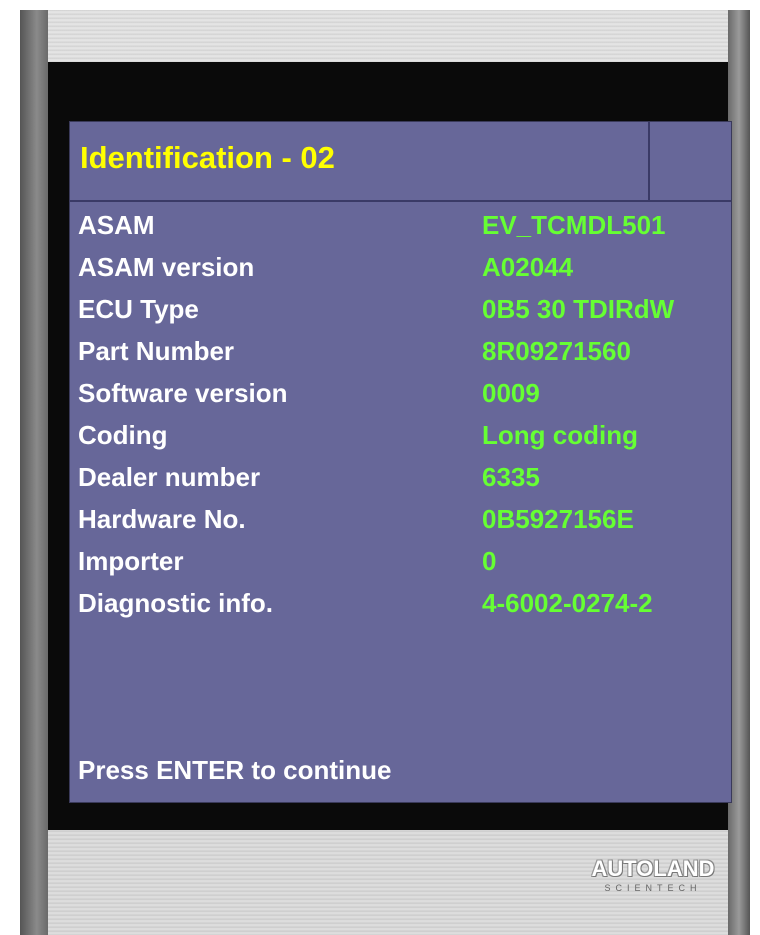  Describe the element at coordinates (489, 561) in the screenshot. I see `importer-value: 0` at that location.